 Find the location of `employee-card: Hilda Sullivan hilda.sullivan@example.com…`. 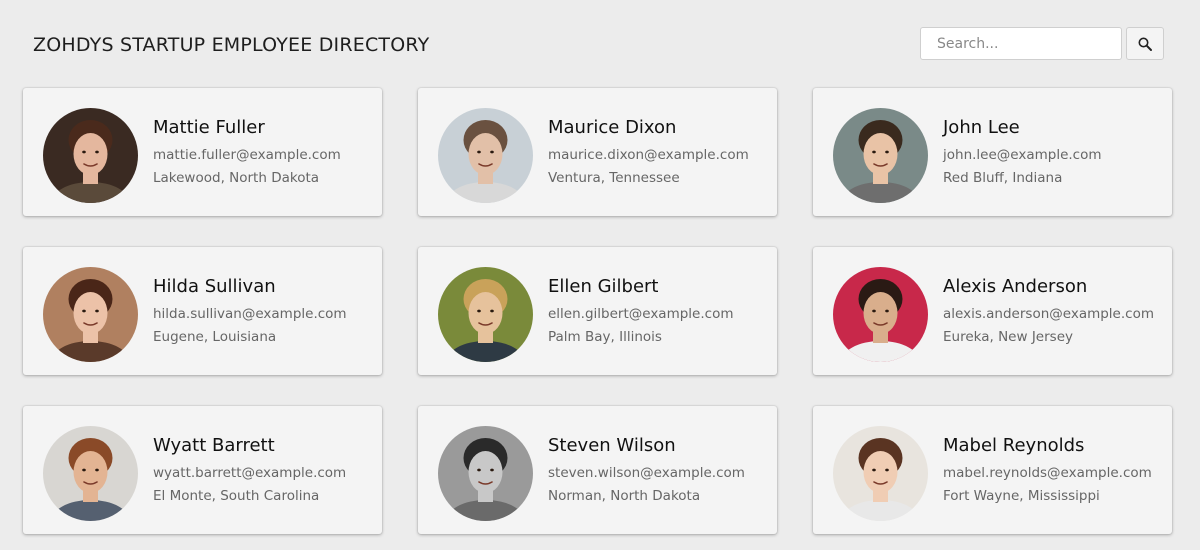

employee-card: Hilda Sullivan hilda.sullivan@example.com… is located at coordinates (202, 311).